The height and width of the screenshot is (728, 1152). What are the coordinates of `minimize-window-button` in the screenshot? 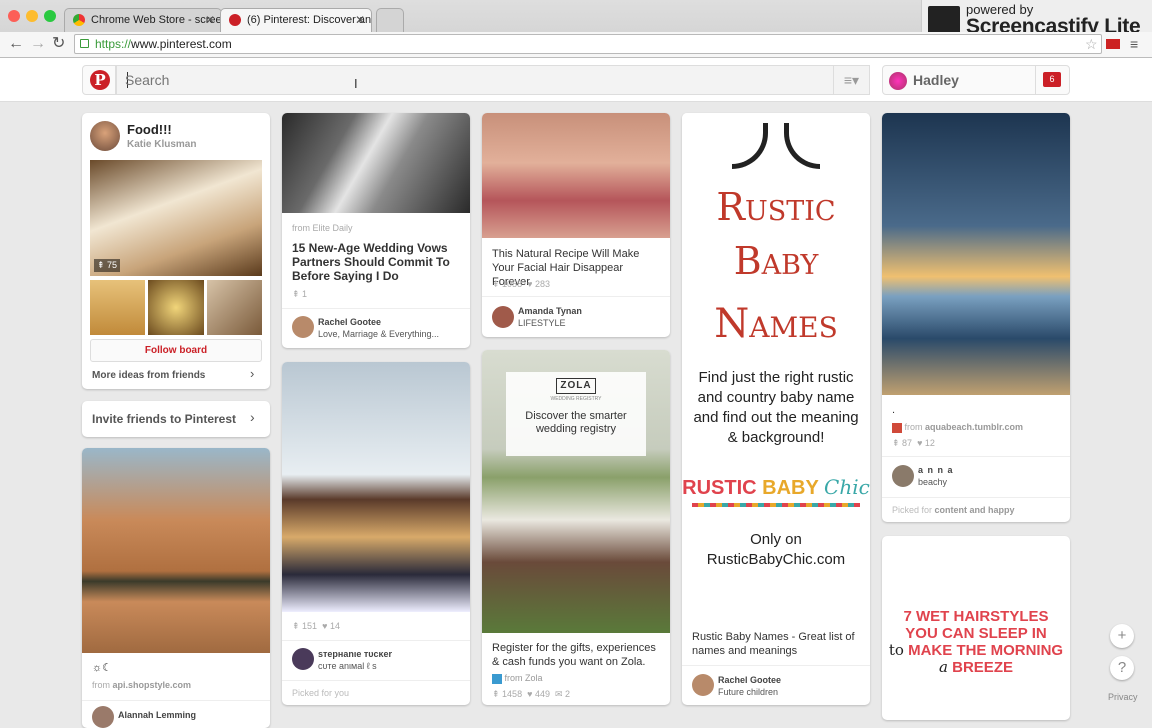 It's located at (32, 16).